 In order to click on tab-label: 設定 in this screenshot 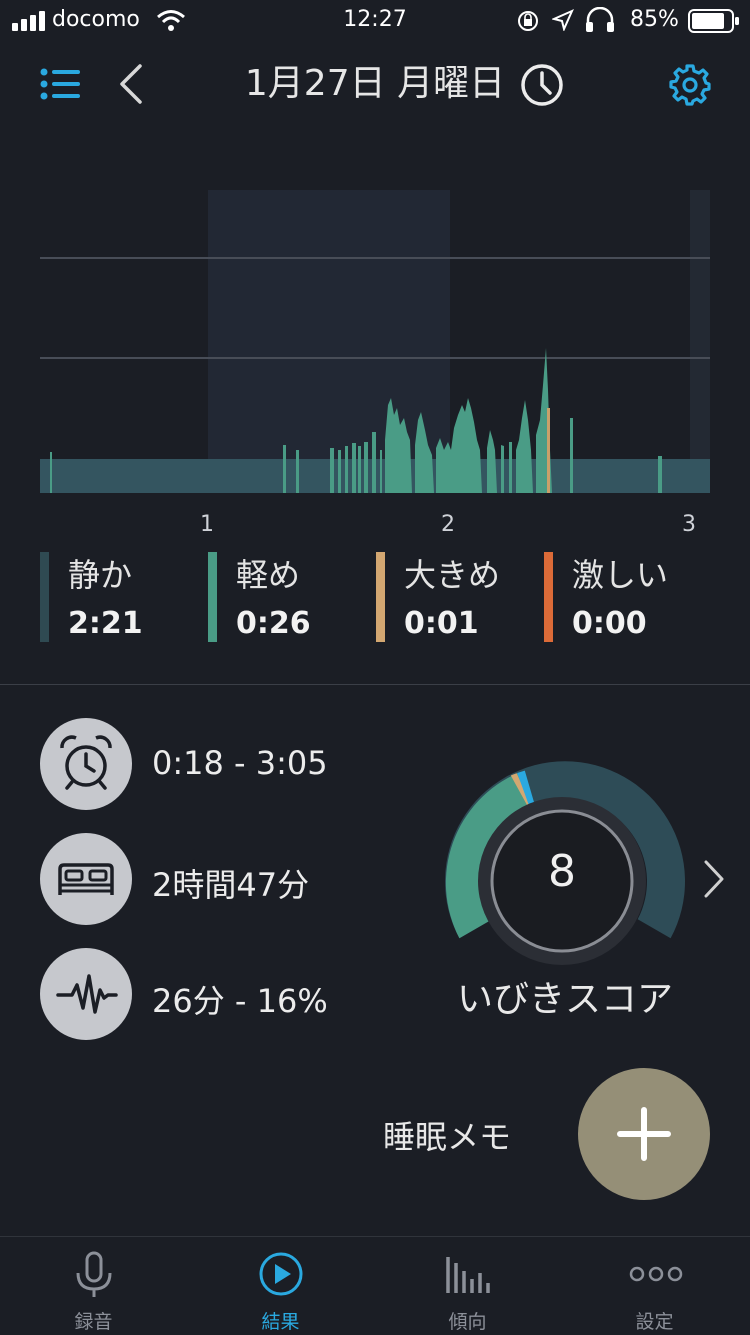, I will do `click(654, 1322)`.